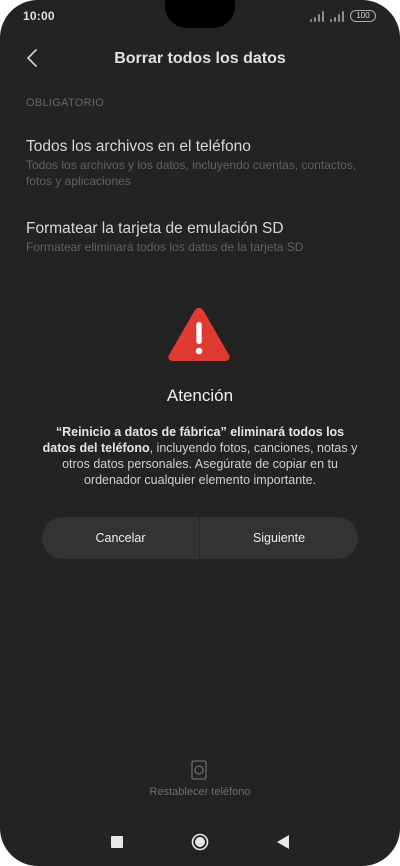 This screenshot has height=866, width=400. What do you see at coordinates (117, 842) in the screenshot?
I see `recent-apps-icon` at bounding box center [117, 842].